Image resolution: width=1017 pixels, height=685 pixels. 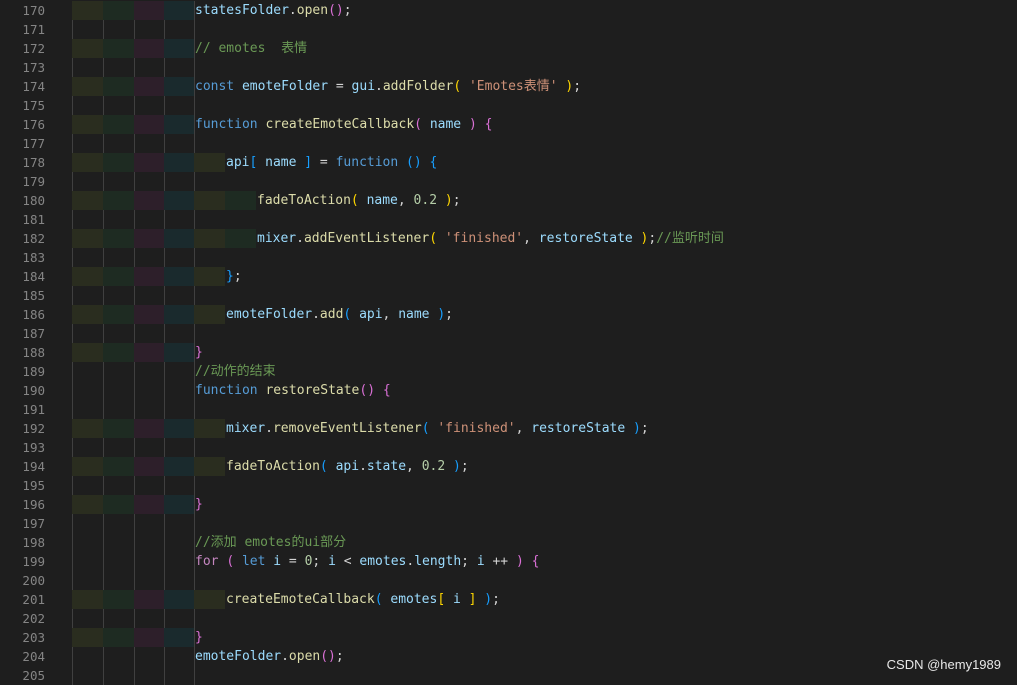 I want to click on line-number: 177, so click(x=33, y=143).